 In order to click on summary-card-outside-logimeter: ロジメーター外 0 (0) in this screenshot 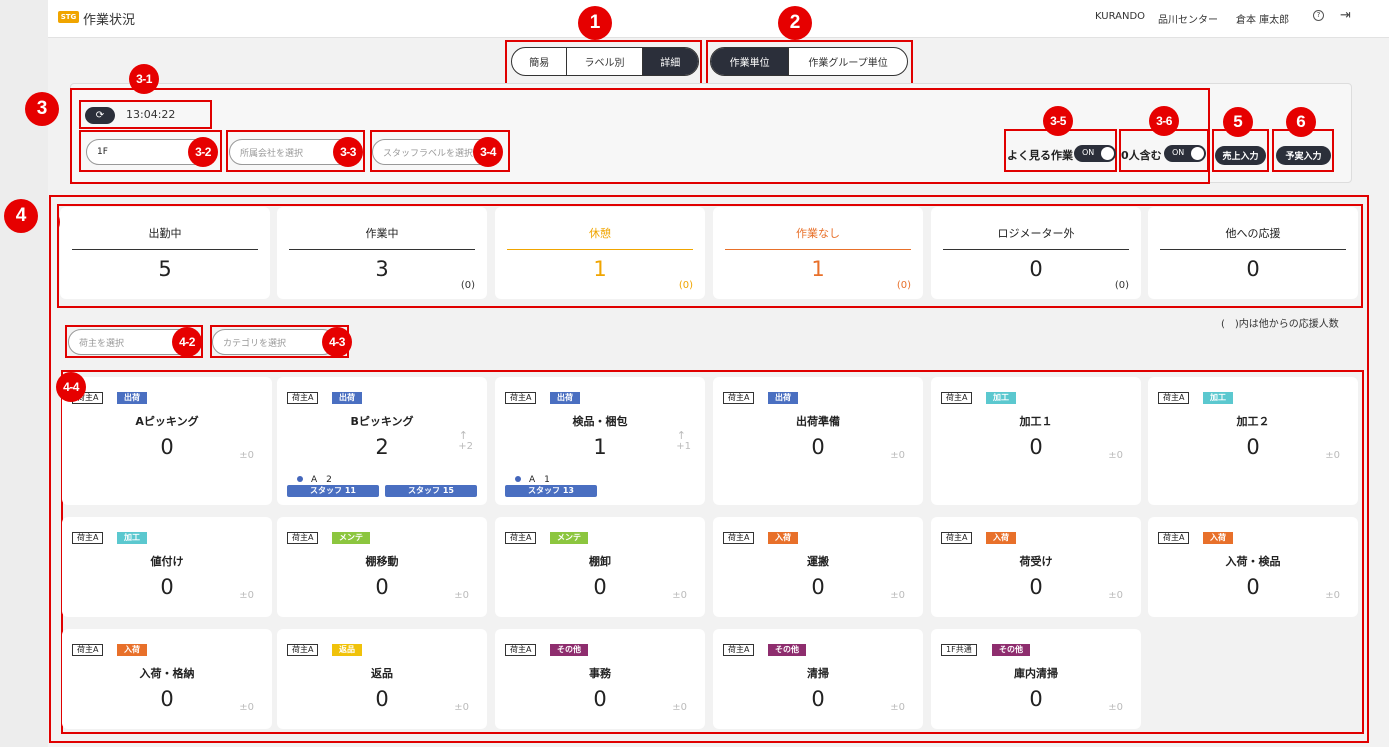, I will do `click(1036, 253)`.